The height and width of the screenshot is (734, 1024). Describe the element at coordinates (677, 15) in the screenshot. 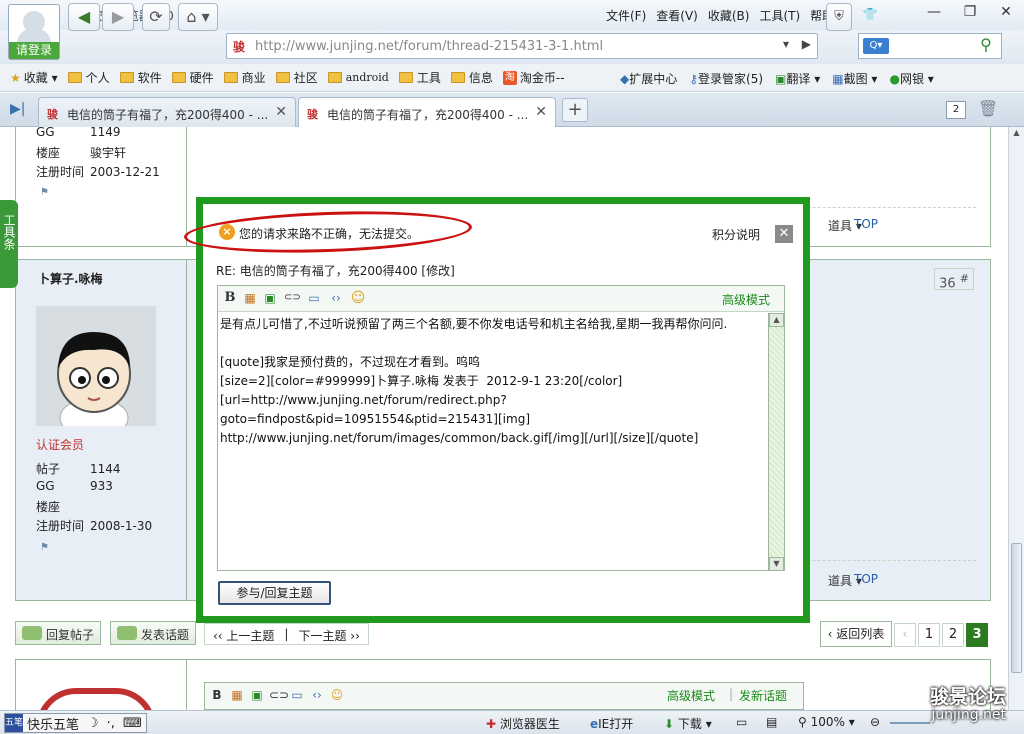

I see `menu-view: 查看(V)` at that location.